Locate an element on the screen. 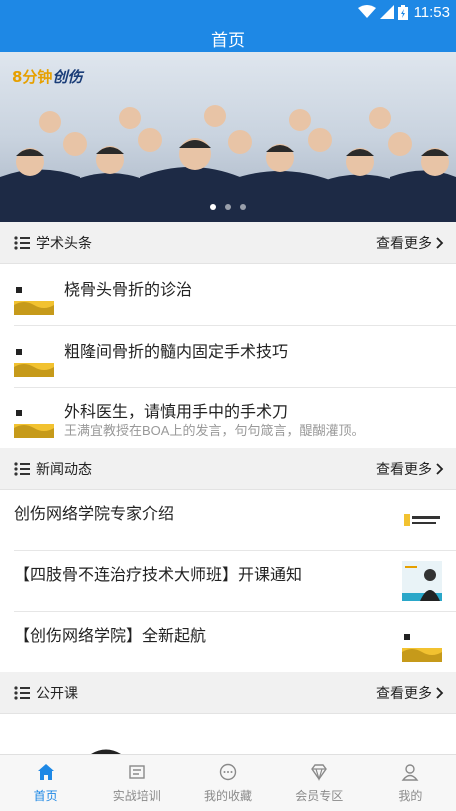 The width and height of the screenshot is (456, 811). training-icon is located at coordinates (137, 771).